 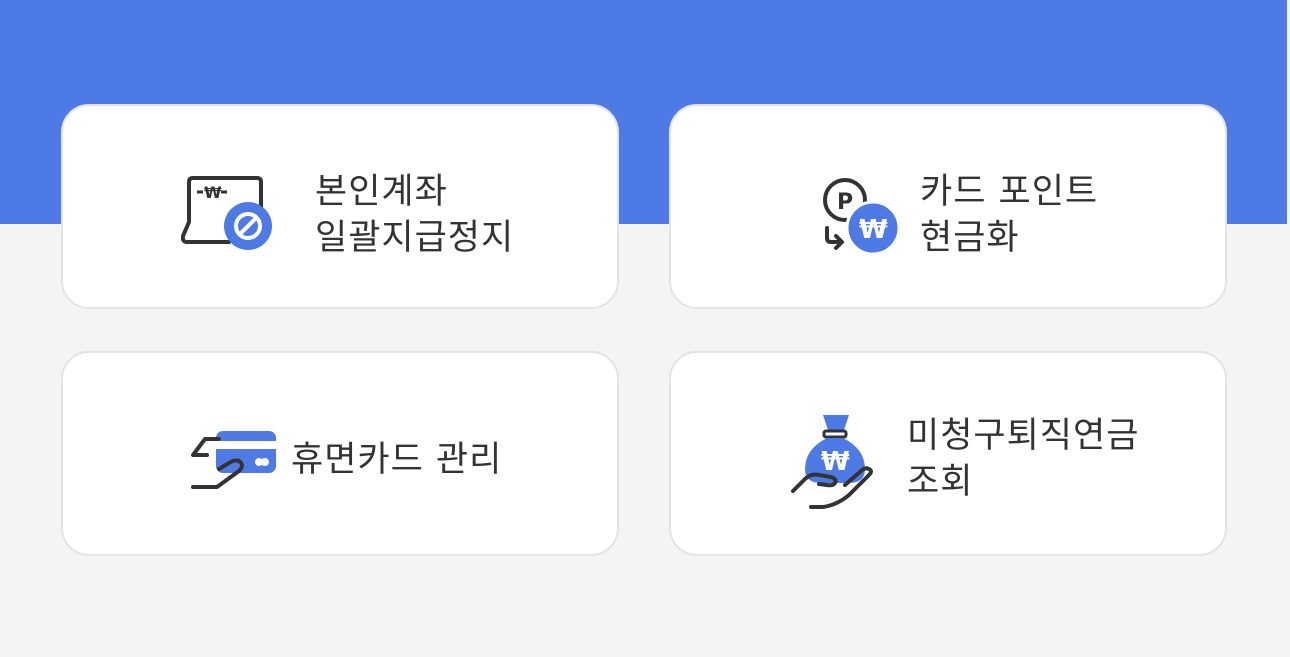 I want to click on menu-card-label: 본인계좌 일괄지급정지, so click(x=415, y=215).